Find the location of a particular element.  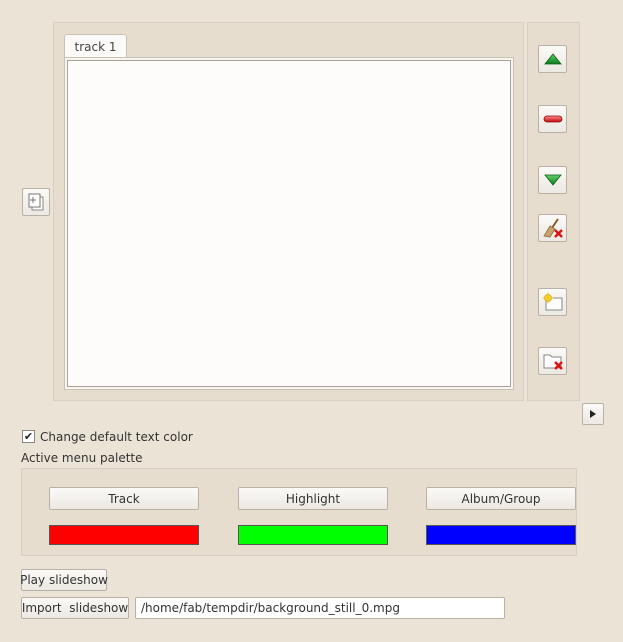

palette-title: Active menu palette is located at coordinates (82, 458).